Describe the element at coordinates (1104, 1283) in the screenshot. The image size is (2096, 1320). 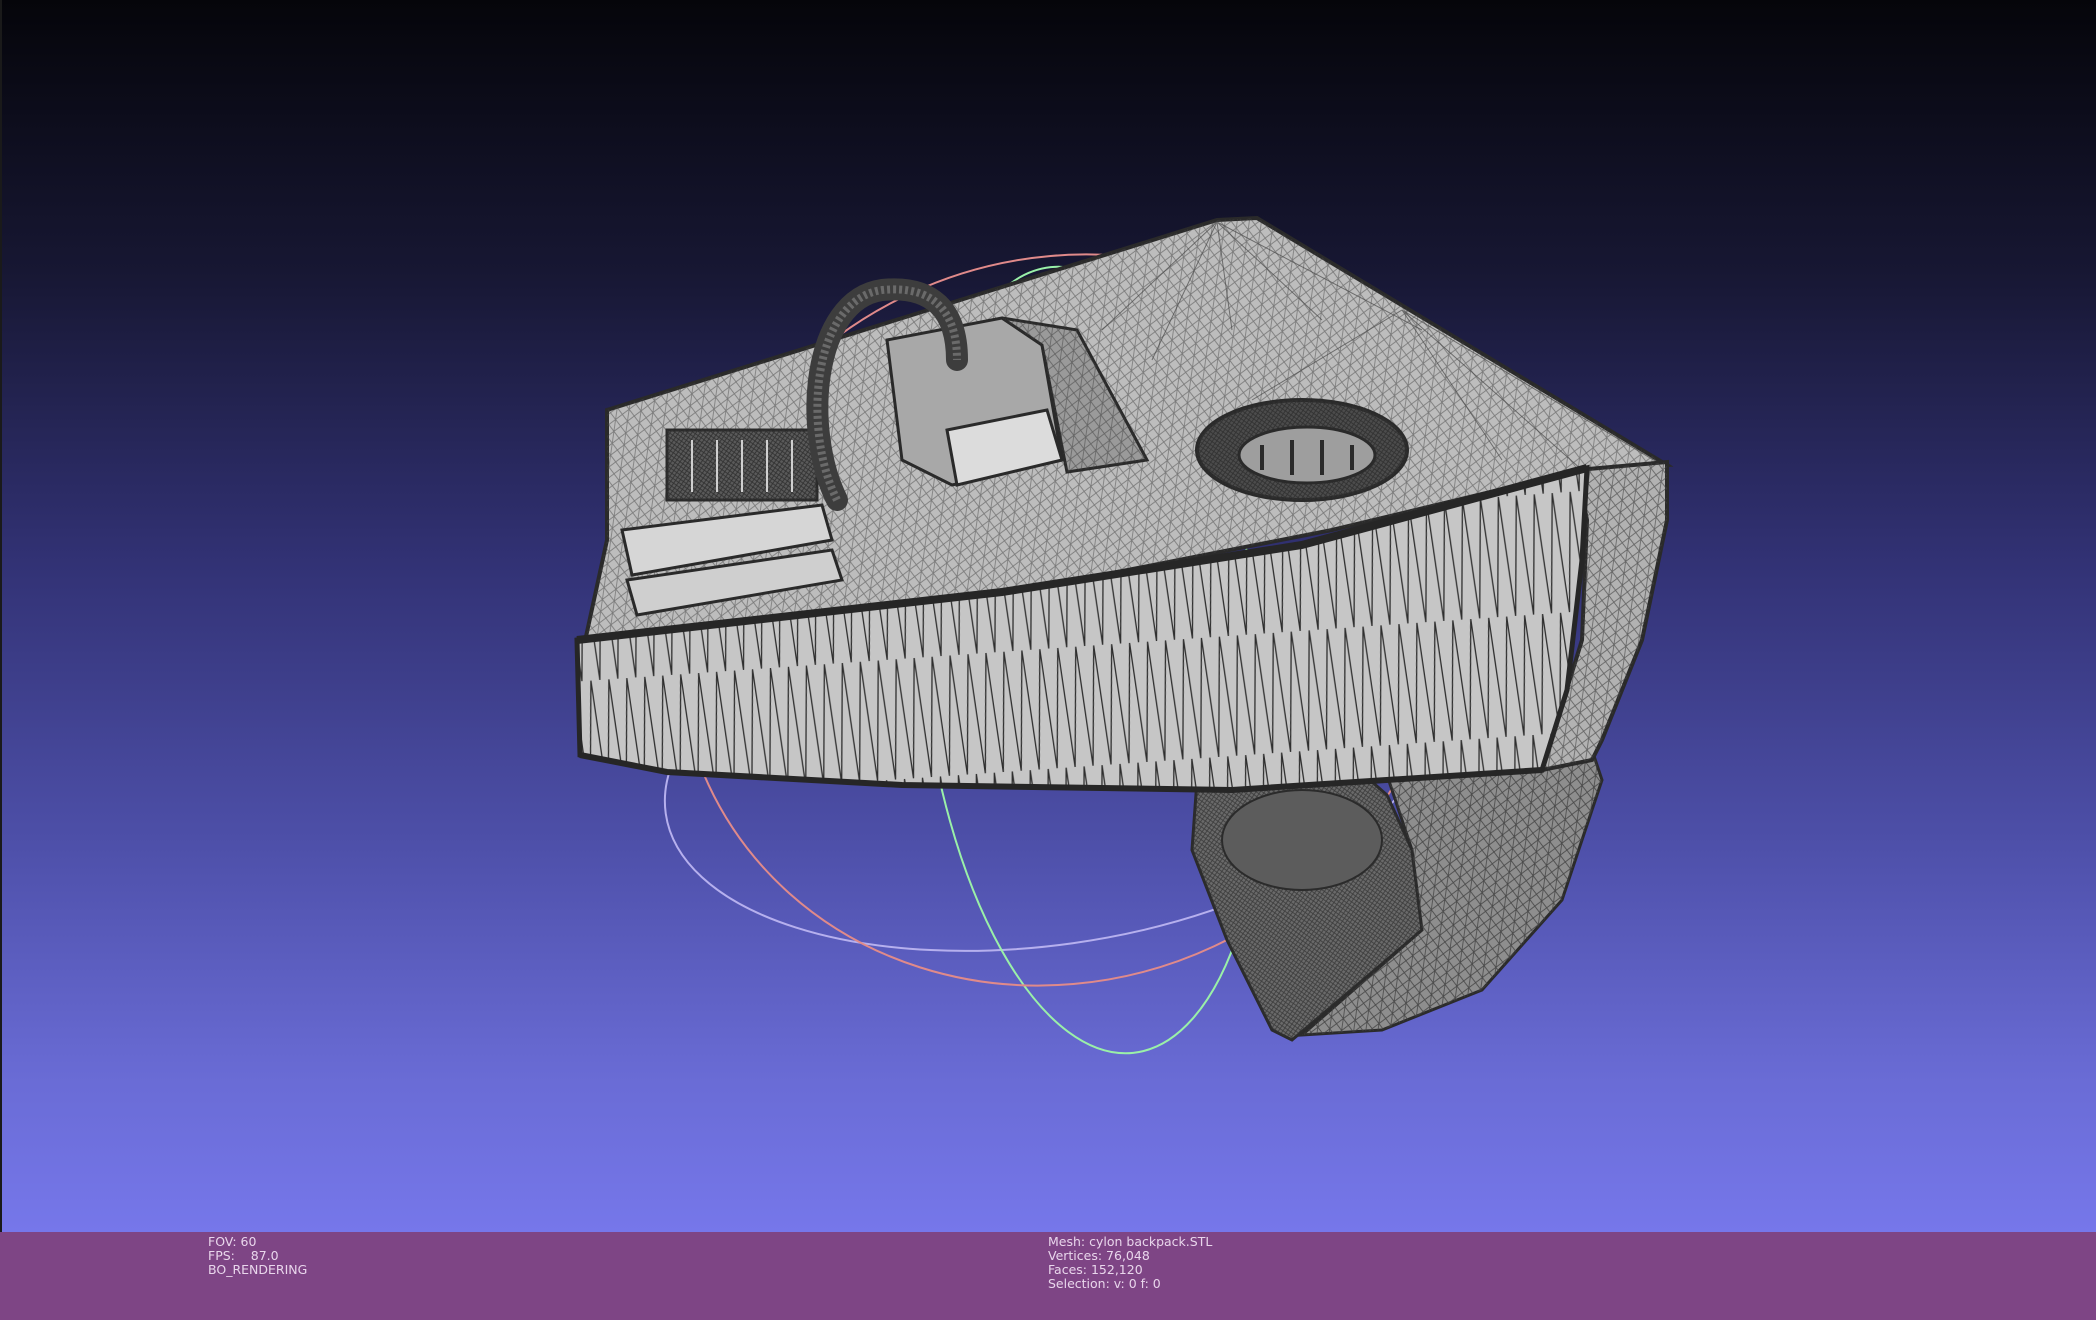
I see `selection-readout: Selection: v: 0 f: 0` at that location.